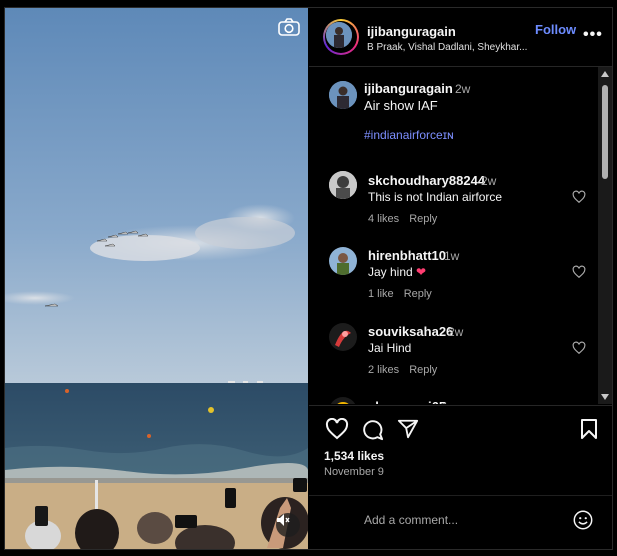  I want to click on speaker-muted-icon, so click(288, 525).